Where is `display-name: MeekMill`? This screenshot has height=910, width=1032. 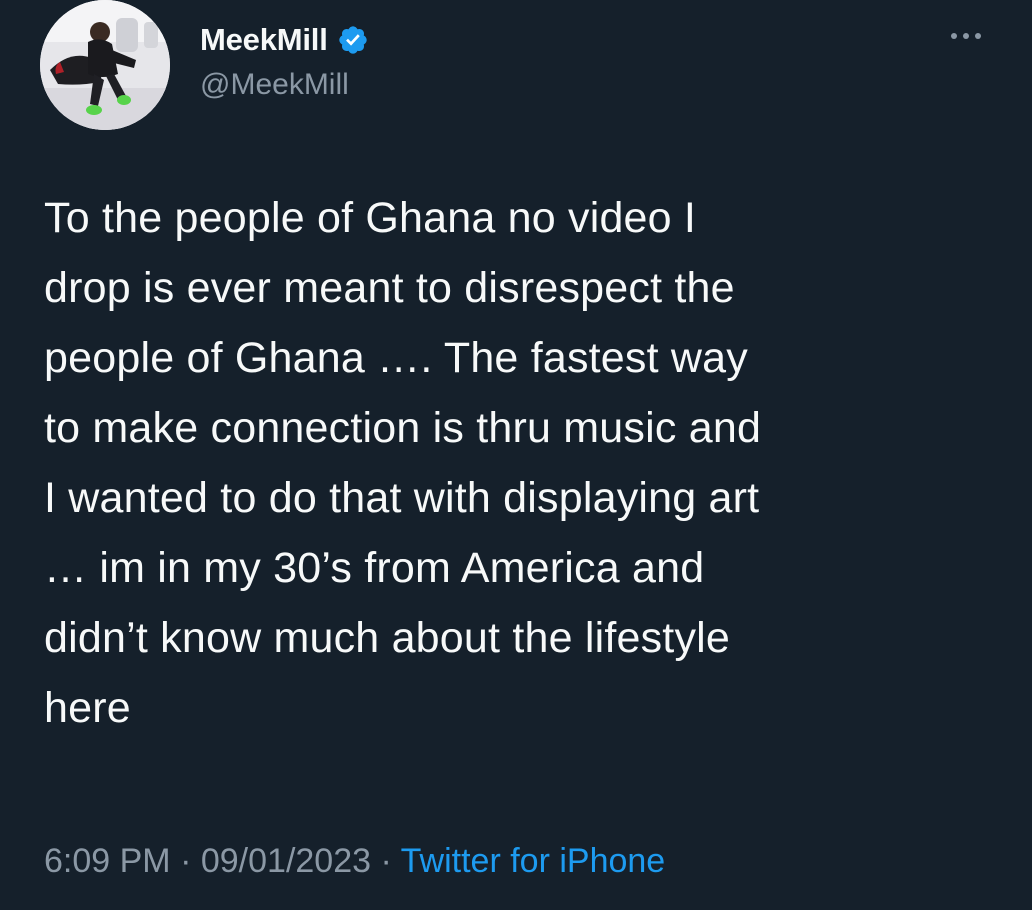 display-name: MeekMill is located at coordinates (264, 40).